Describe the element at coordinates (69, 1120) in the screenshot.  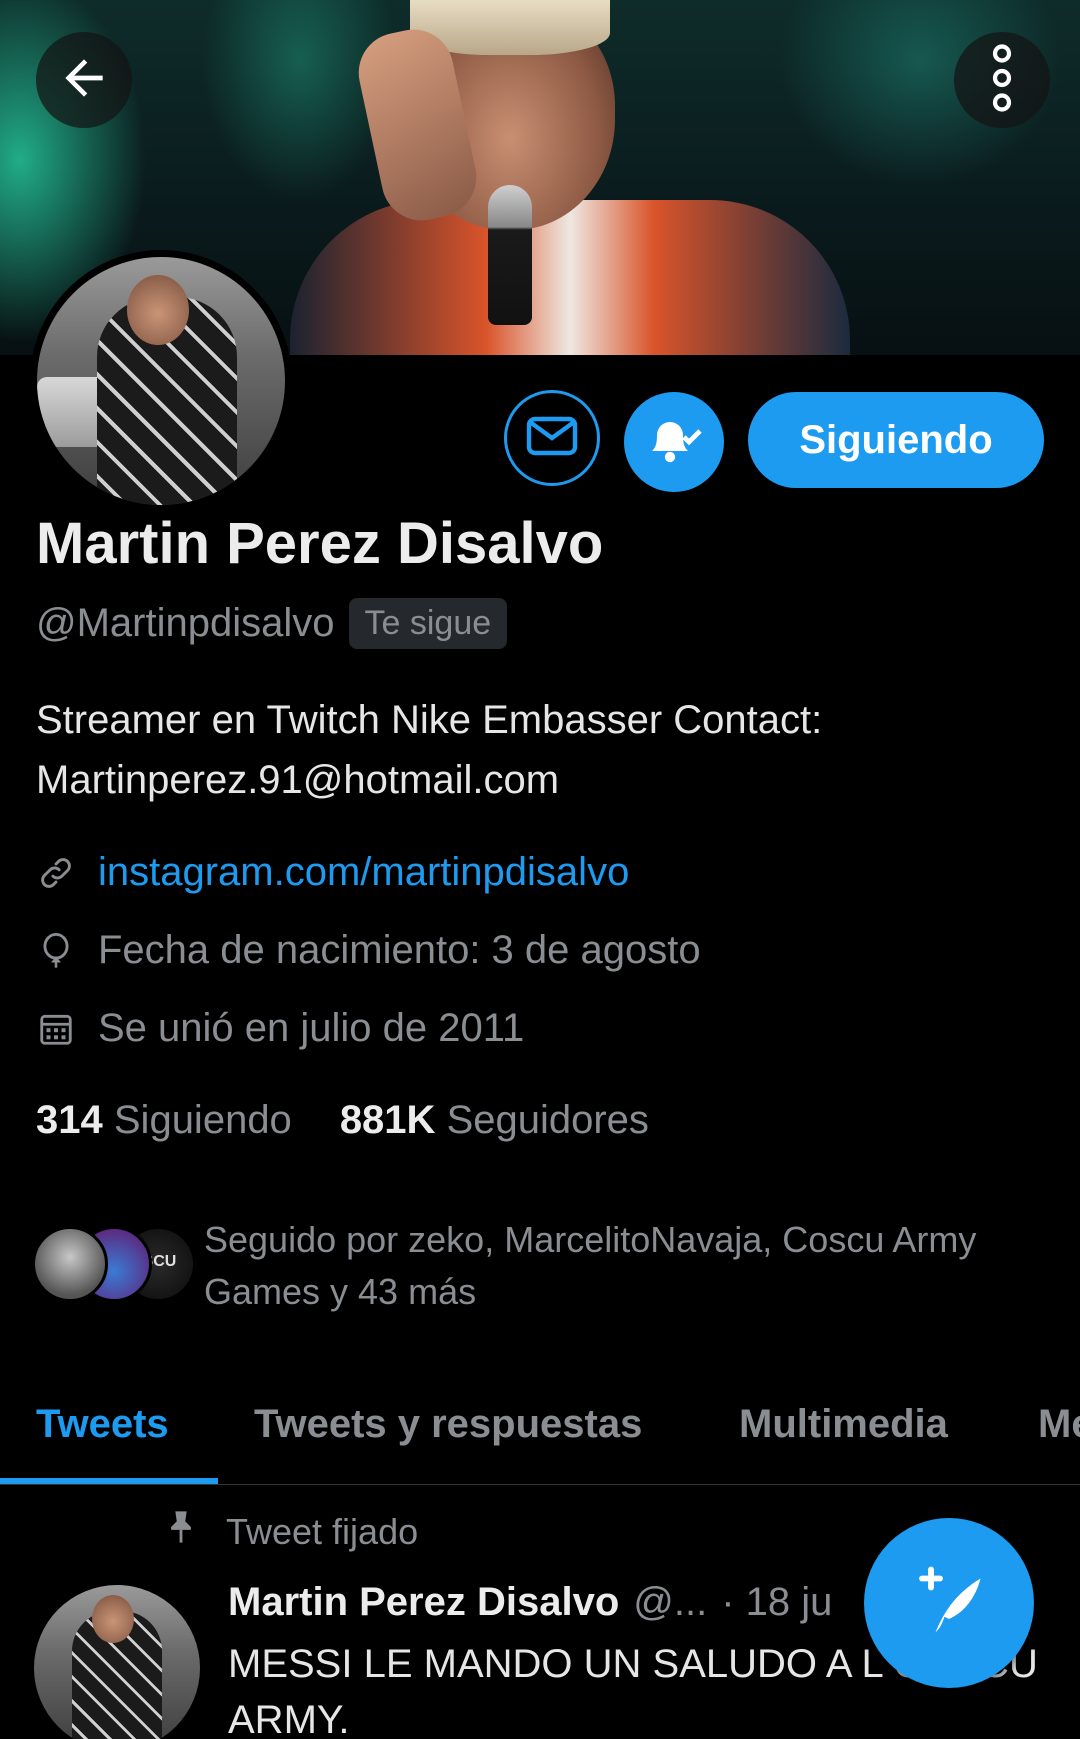
I see `following-count: 314` at that location.